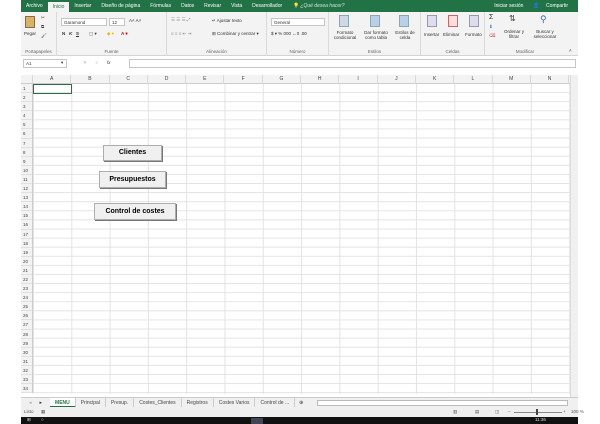 The height and width of the screenshot is (424, 600). I want to click on row-header: 23, so click(26, 289).